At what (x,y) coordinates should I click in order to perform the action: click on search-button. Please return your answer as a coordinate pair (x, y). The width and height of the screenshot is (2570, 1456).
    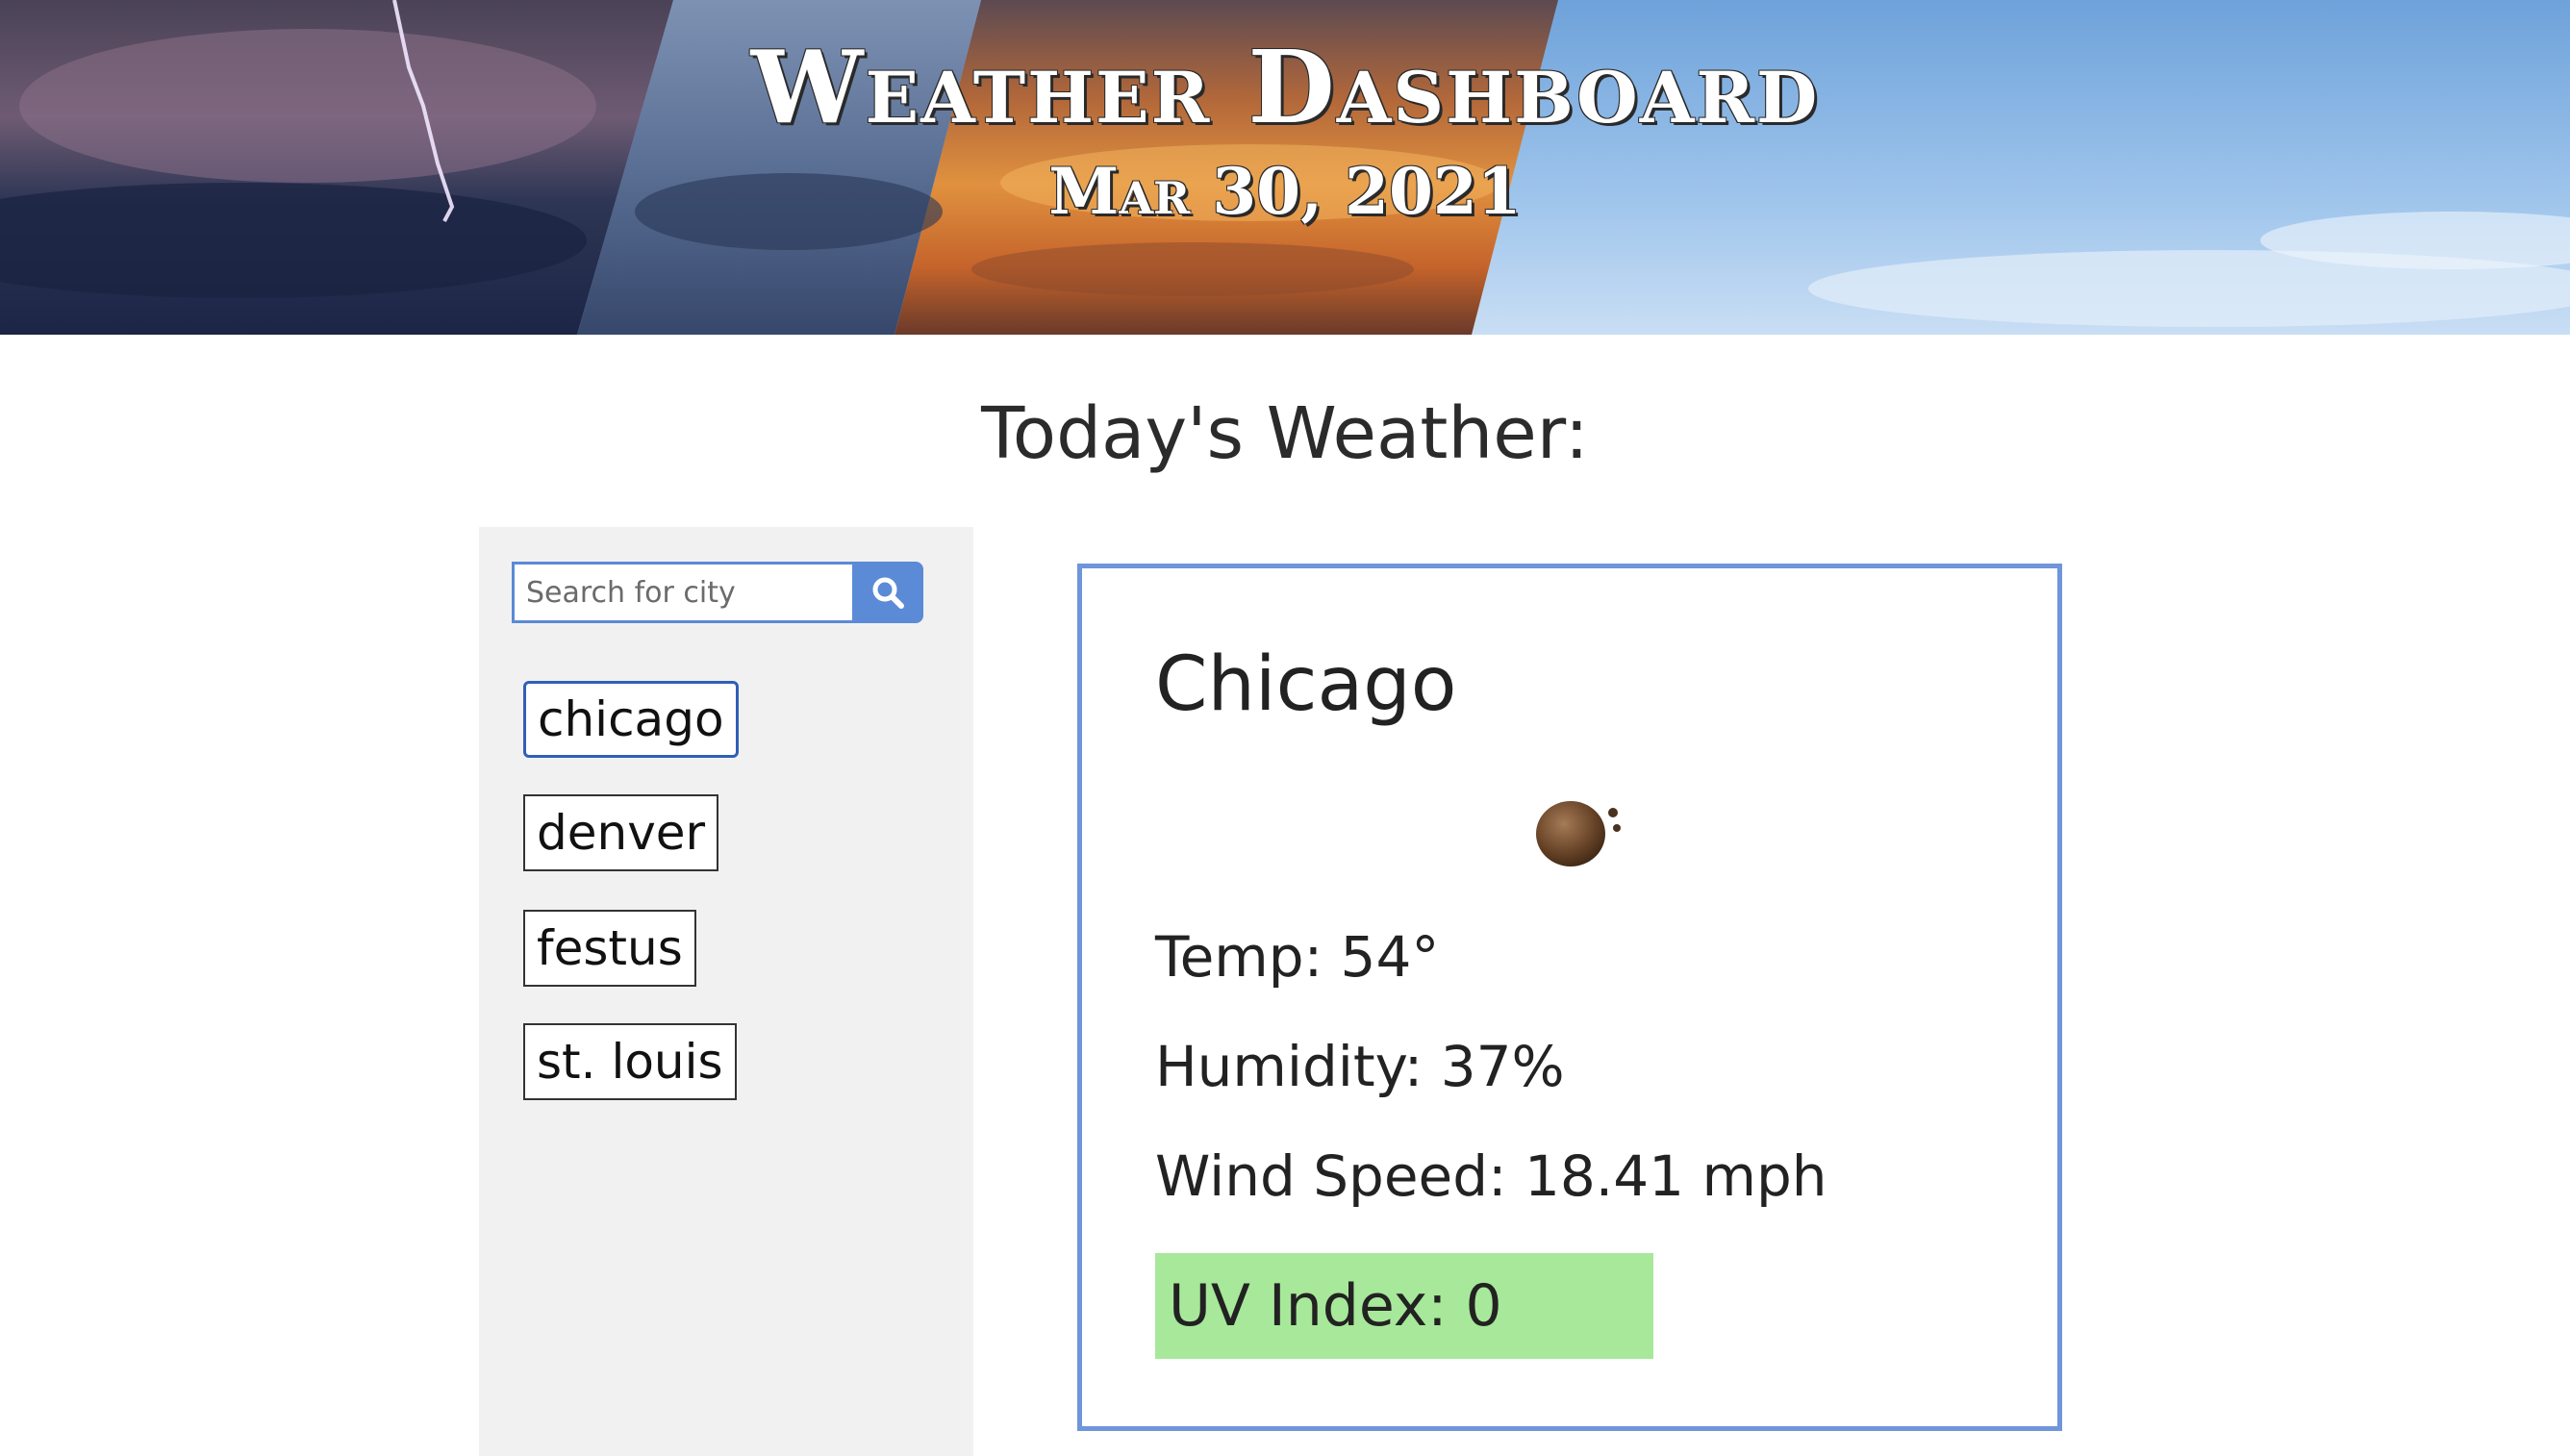
    Looking at the image, I should click on (887, 593).